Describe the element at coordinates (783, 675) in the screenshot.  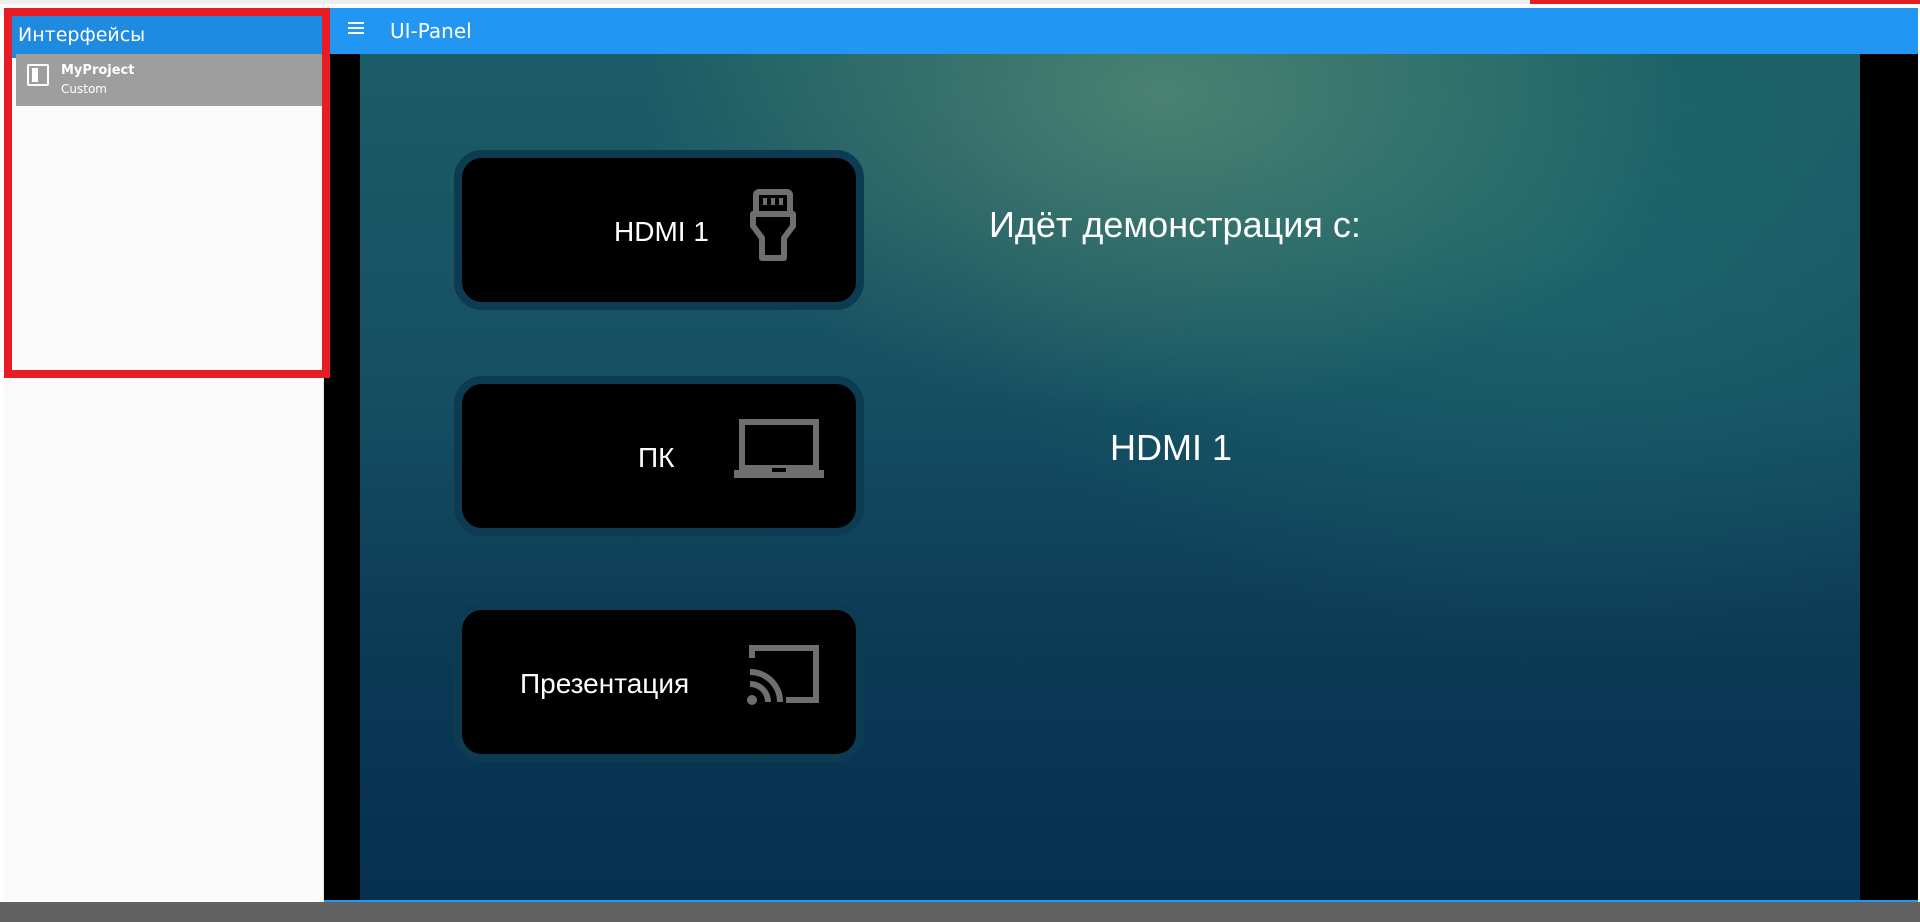
I see `cast-icon` at that location.